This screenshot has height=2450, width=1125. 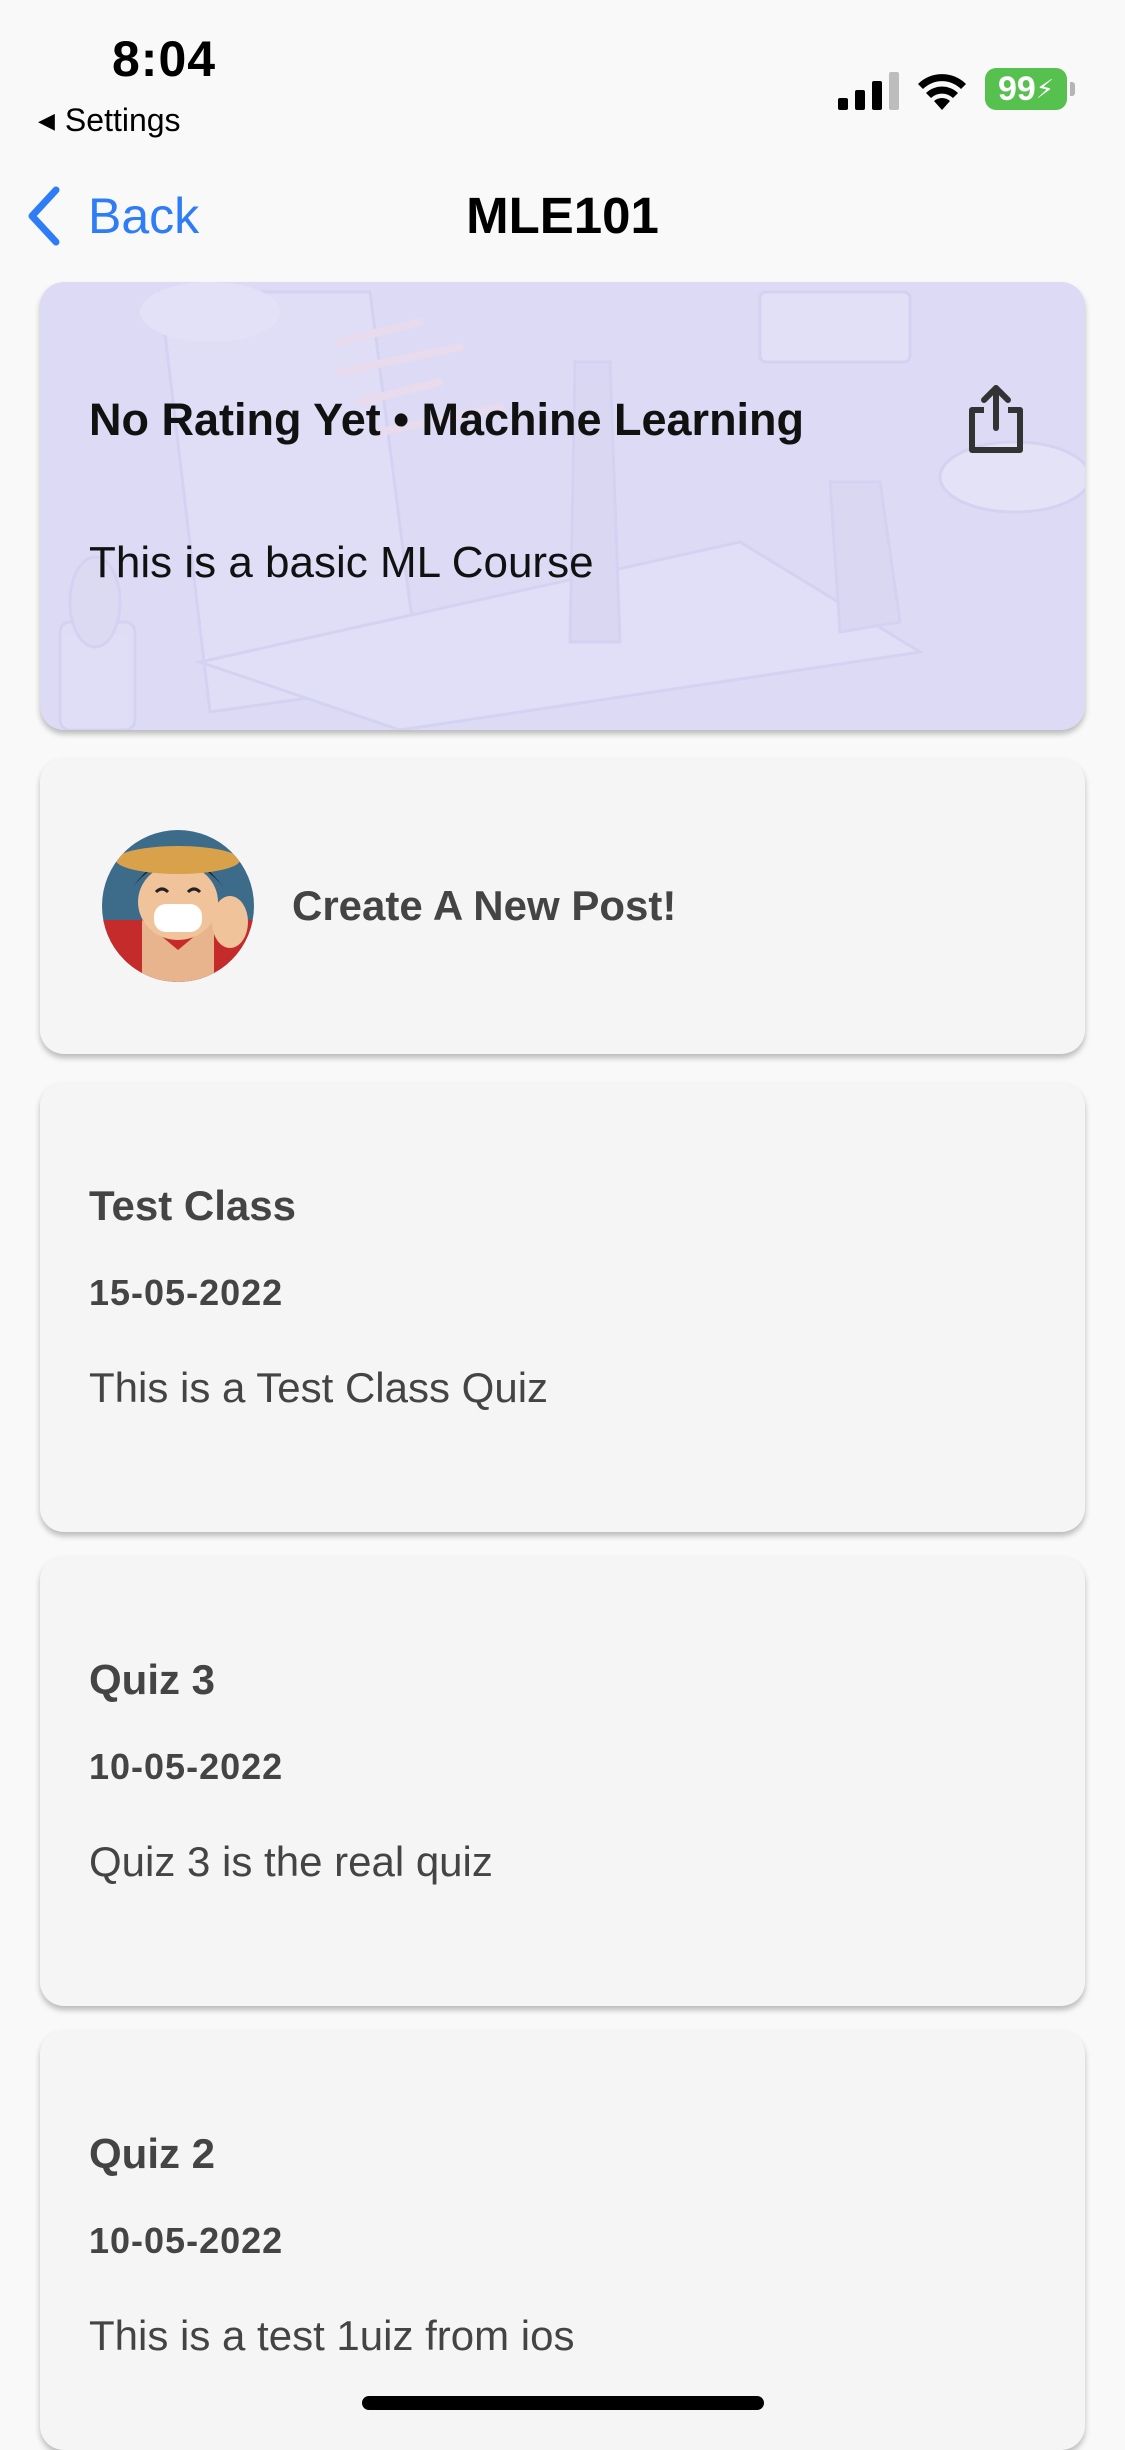 I want to click on back-to-app-link: ◀ Settings, so click(x=109, y=120).